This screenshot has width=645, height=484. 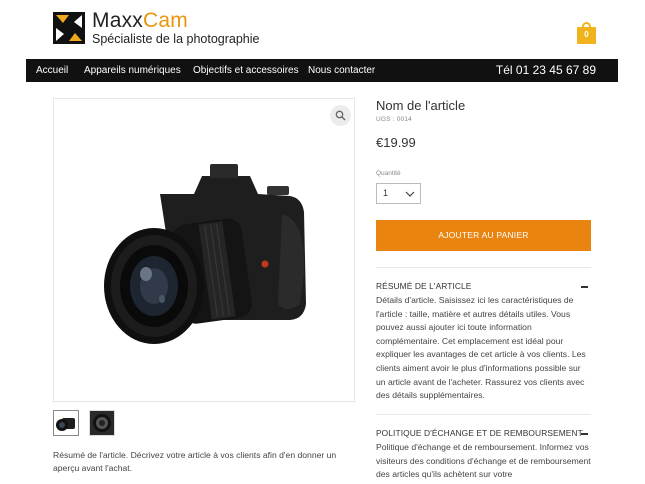 What do you see at coordinates (117, 20) in the screenshot?
I see `brand-main: Maxx` at bounding box center [117, 20].